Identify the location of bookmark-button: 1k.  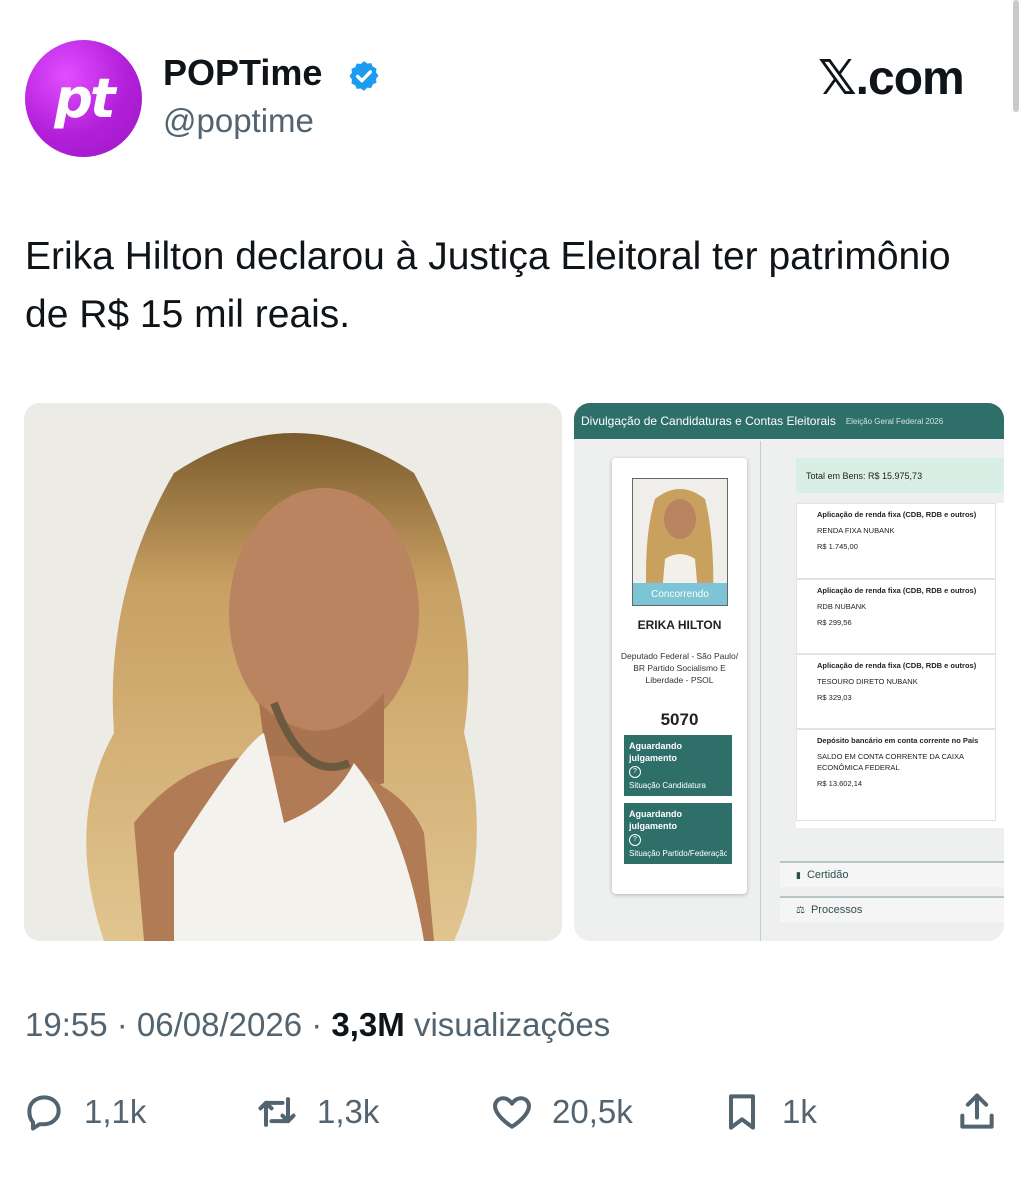
(768, 1112).